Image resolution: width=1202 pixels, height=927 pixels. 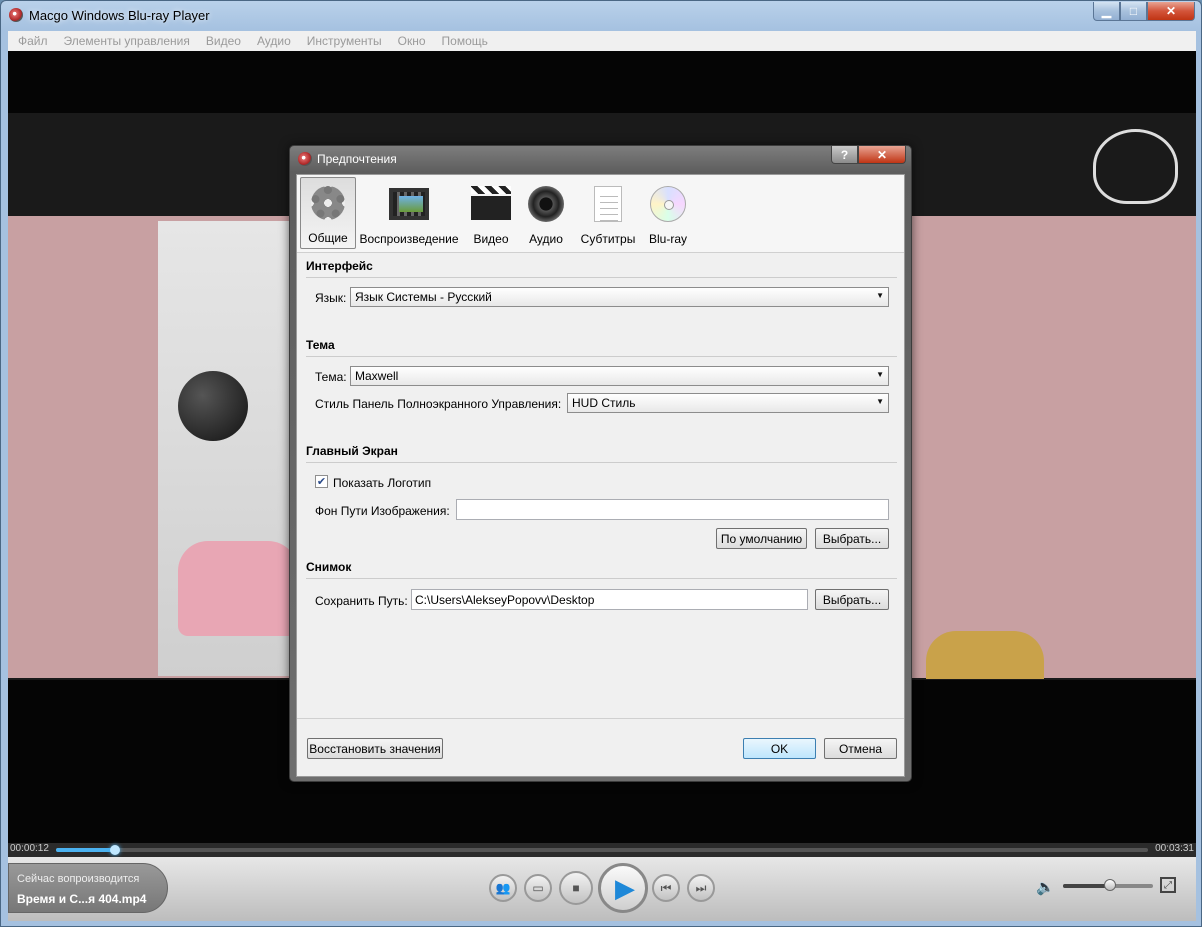 I want to click on fullscreen-style-select: HUD Стиль, so click(x=728, y=403).